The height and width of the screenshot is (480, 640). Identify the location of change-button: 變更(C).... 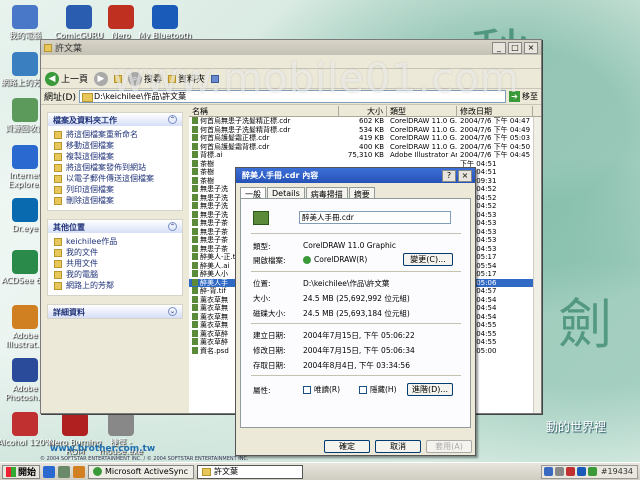
(428, 259).